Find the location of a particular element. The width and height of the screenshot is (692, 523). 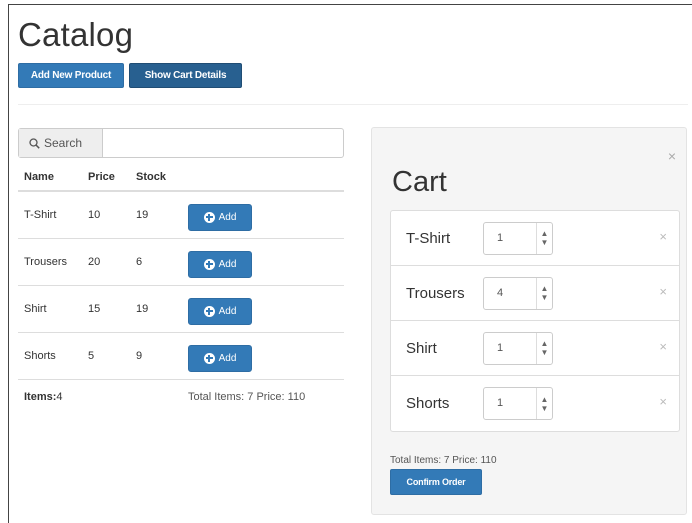

product-name: T-Shirt is located at coordinates (40, 215).